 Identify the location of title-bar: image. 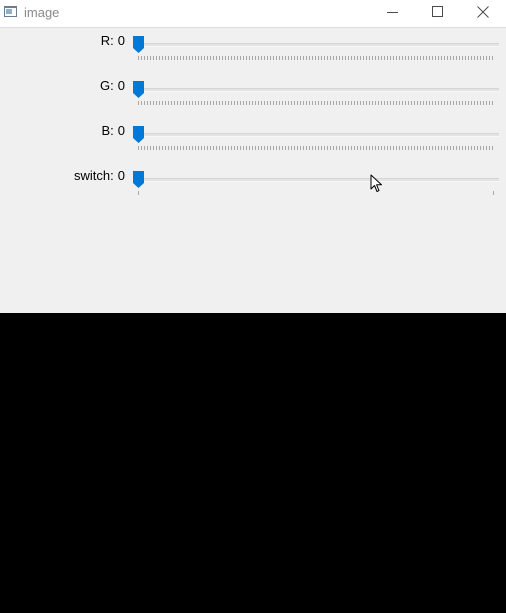
(253, 14).